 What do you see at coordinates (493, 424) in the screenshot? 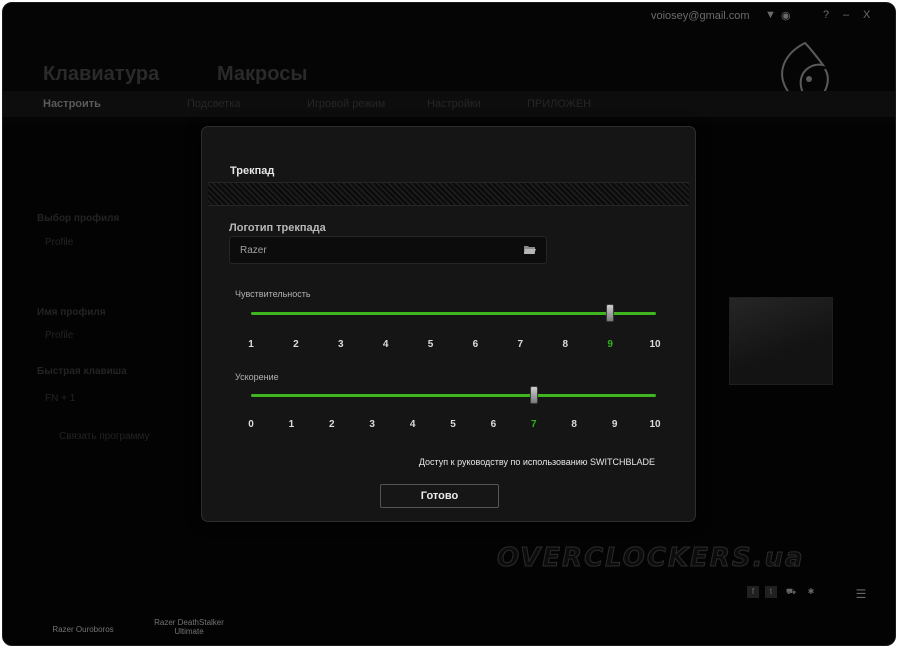
I see `acceleration-tick-6: 6` at bounding box center [493, 424].